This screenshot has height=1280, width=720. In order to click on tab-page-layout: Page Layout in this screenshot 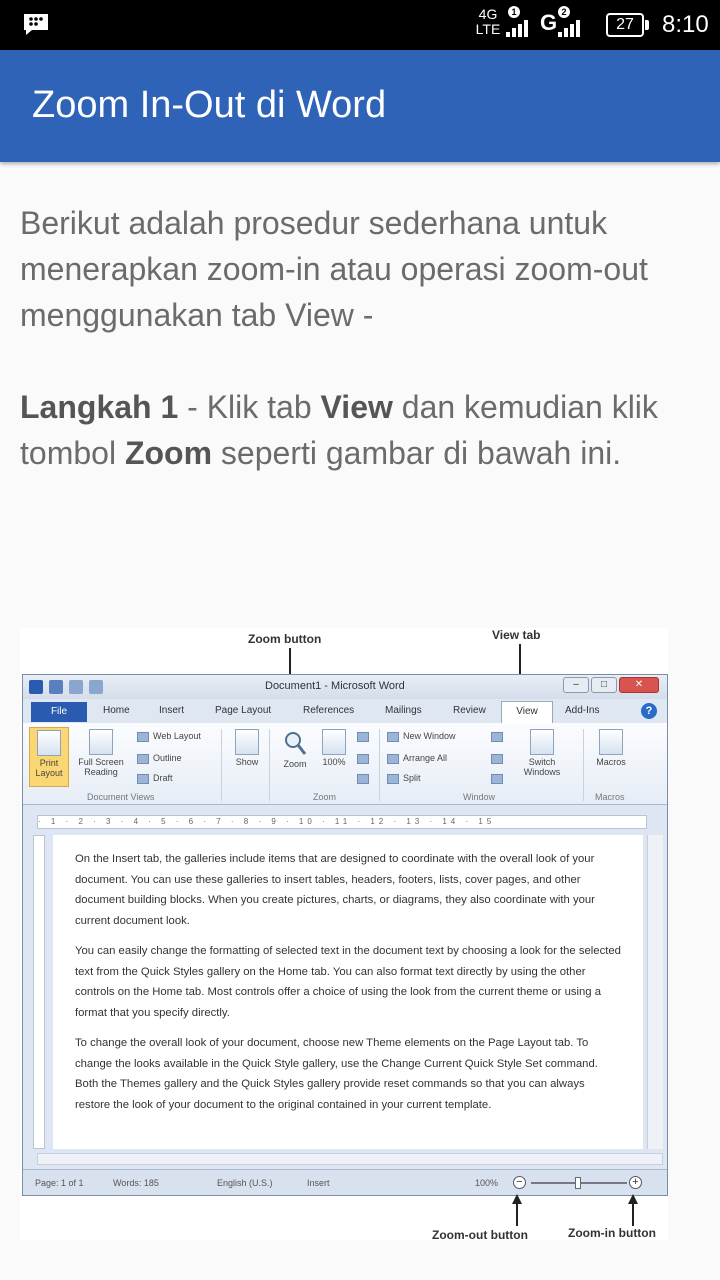, I will do `click(243, 710)`.